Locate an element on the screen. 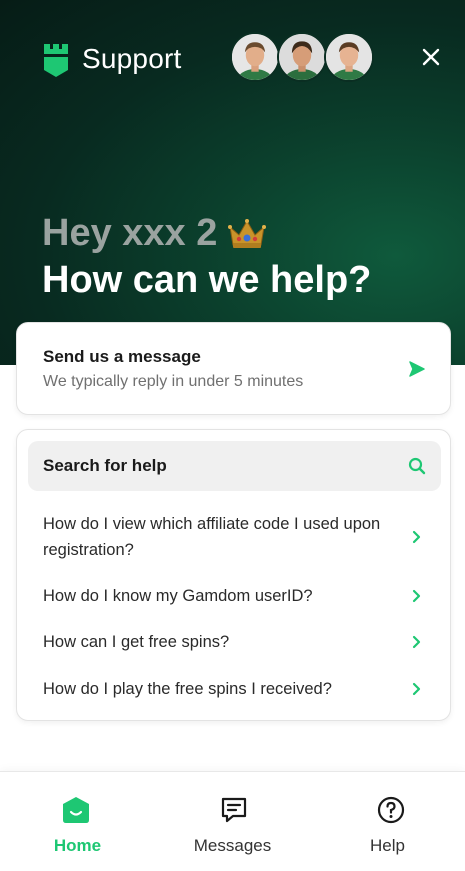 This screenshot has width=465, height=871. crown-icon is located at coordinates (247, 233).